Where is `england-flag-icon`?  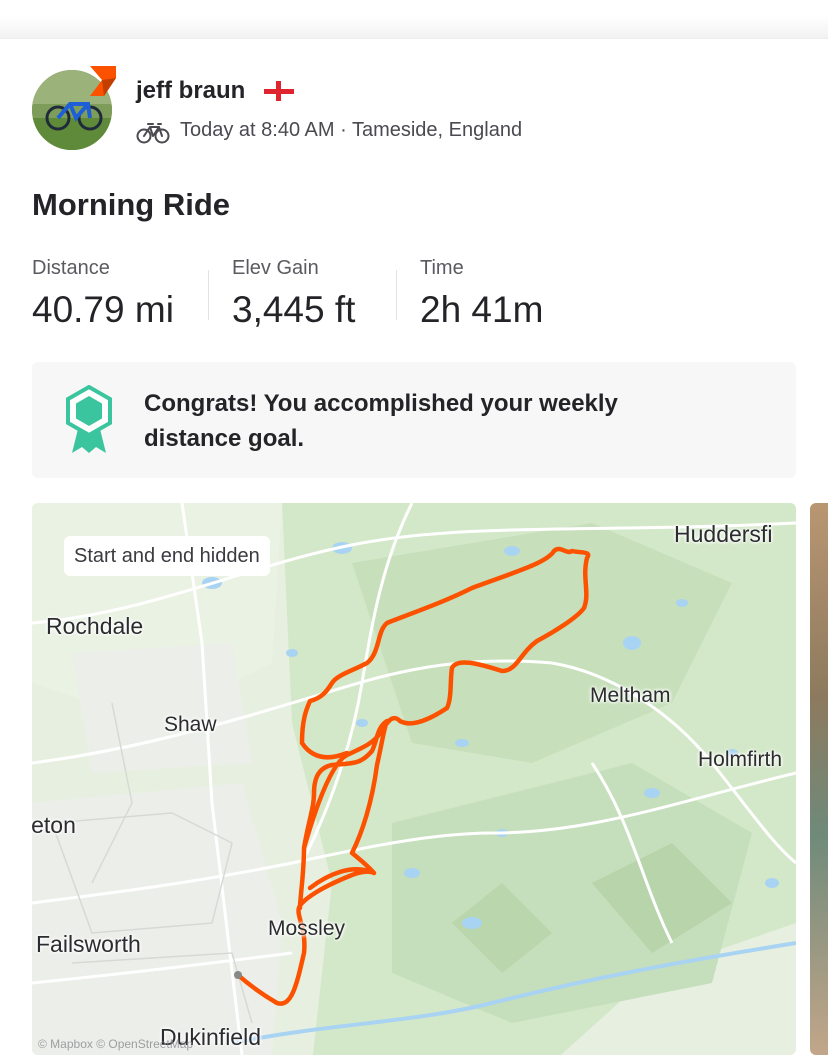
england-flag-icon is located at coordinates (279, 91).